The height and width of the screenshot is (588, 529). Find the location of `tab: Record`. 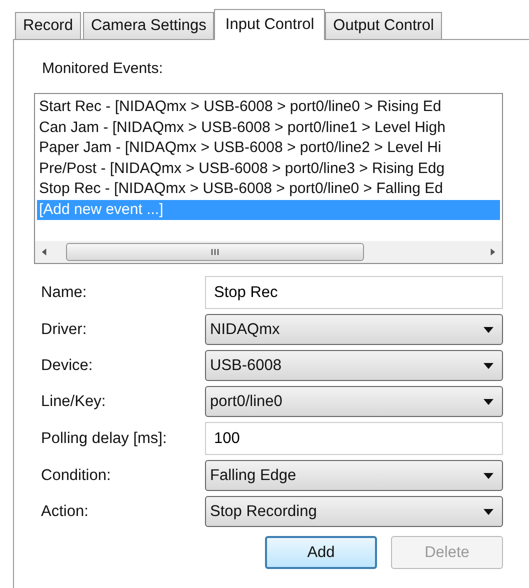

tab: Record is located at coordinates (48, 25).